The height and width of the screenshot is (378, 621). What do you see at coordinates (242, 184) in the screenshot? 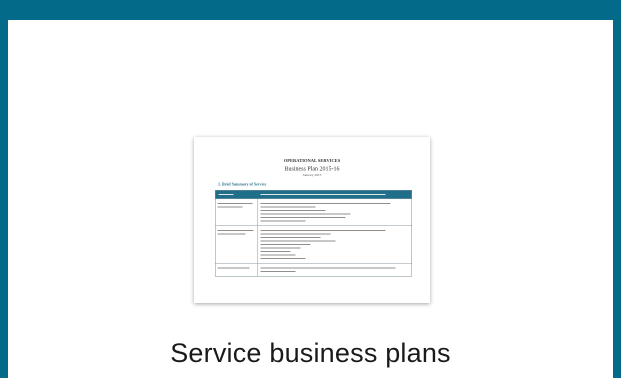
I see `doc-section-title: 1. Brief Summary of Service` at bounding box center [242, 184].